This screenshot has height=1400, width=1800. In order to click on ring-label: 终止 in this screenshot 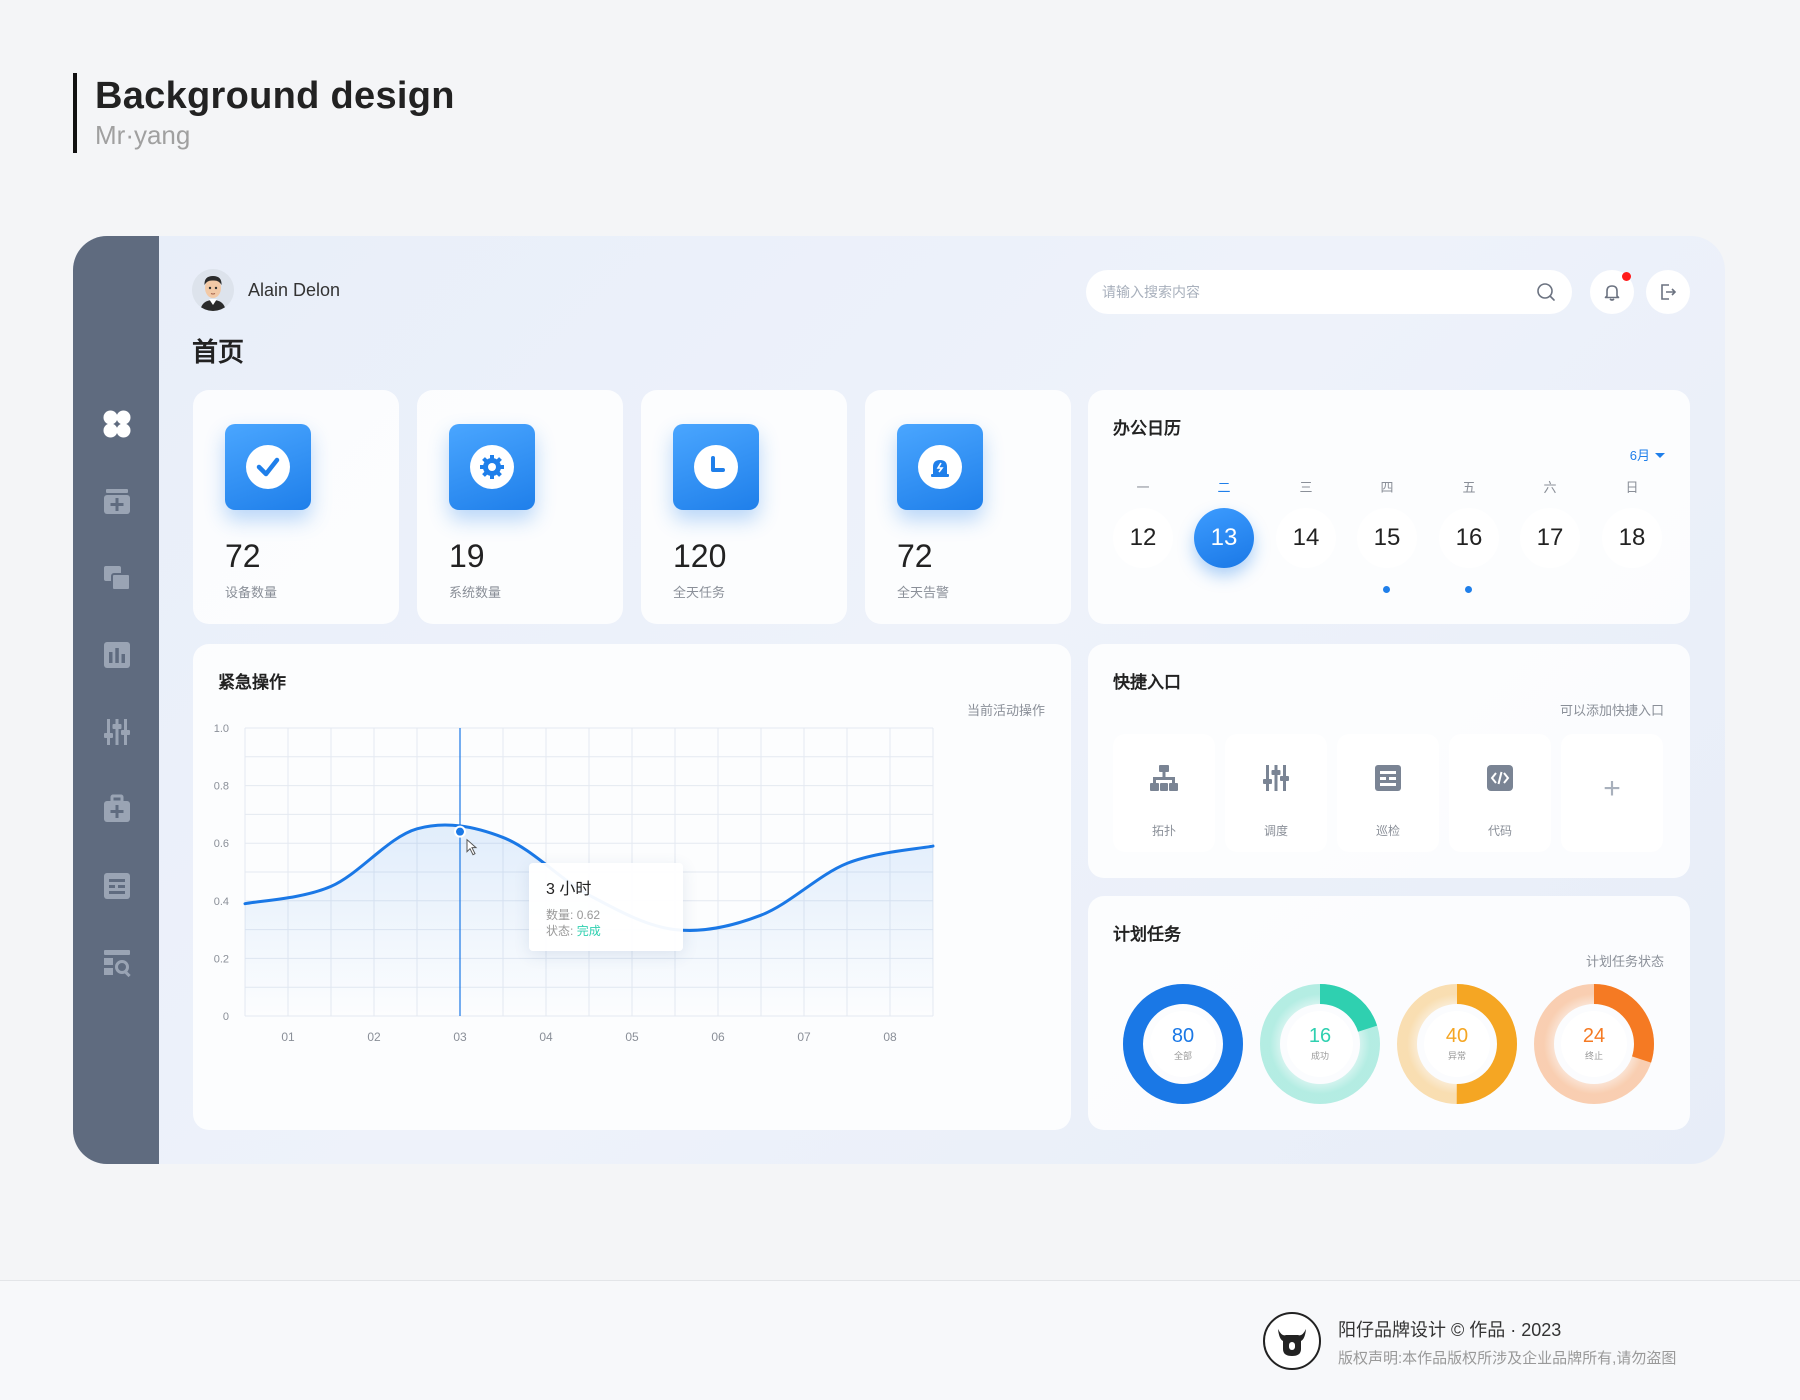, I will do `click(1593, 1056)`.